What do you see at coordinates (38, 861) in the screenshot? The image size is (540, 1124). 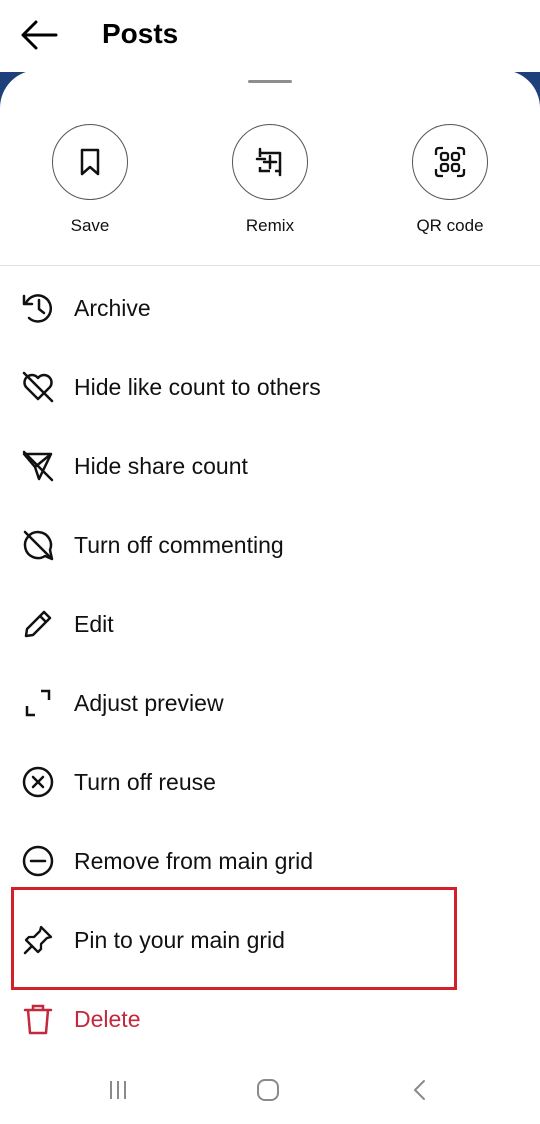 I see `circle-minus-icon` at bounding box center [38, 861].